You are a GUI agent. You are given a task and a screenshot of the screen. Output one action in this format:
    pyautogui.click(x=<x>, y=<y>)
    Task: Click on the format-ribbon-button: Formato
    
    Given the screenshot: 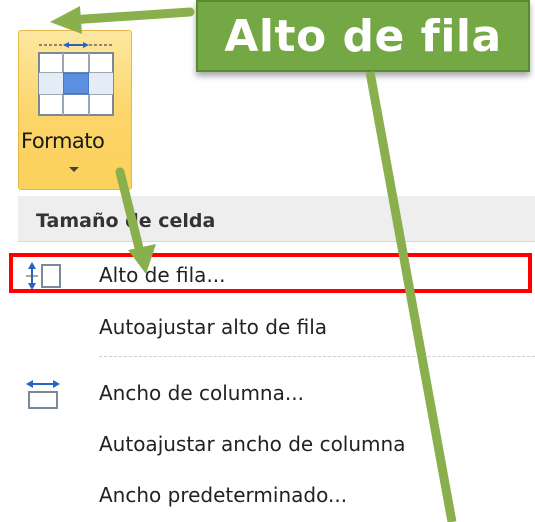 What is the action you would take?
    pyautogui.click(x=75, y=110)
    